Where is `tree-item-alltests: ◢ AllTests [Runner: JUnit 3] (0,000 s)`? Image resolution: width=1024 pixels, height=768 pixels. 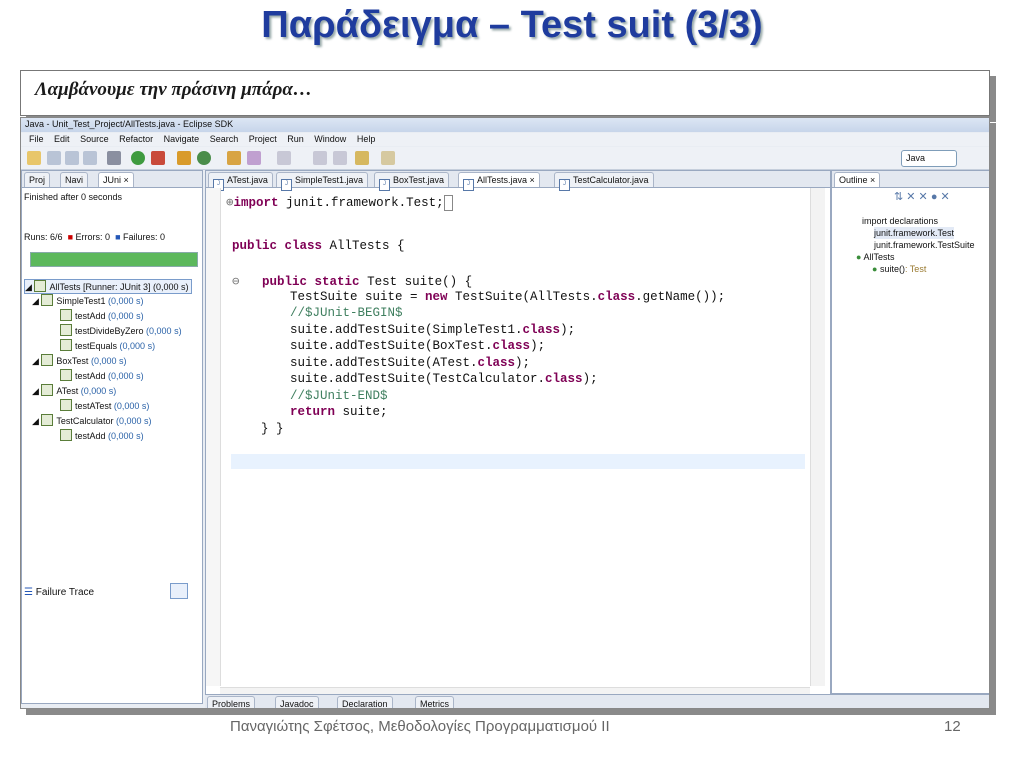 tree-item-alltests: ◢ AllTests [Runner: JUnit 3] (0,000 s) is located at coordinates (108, 286).